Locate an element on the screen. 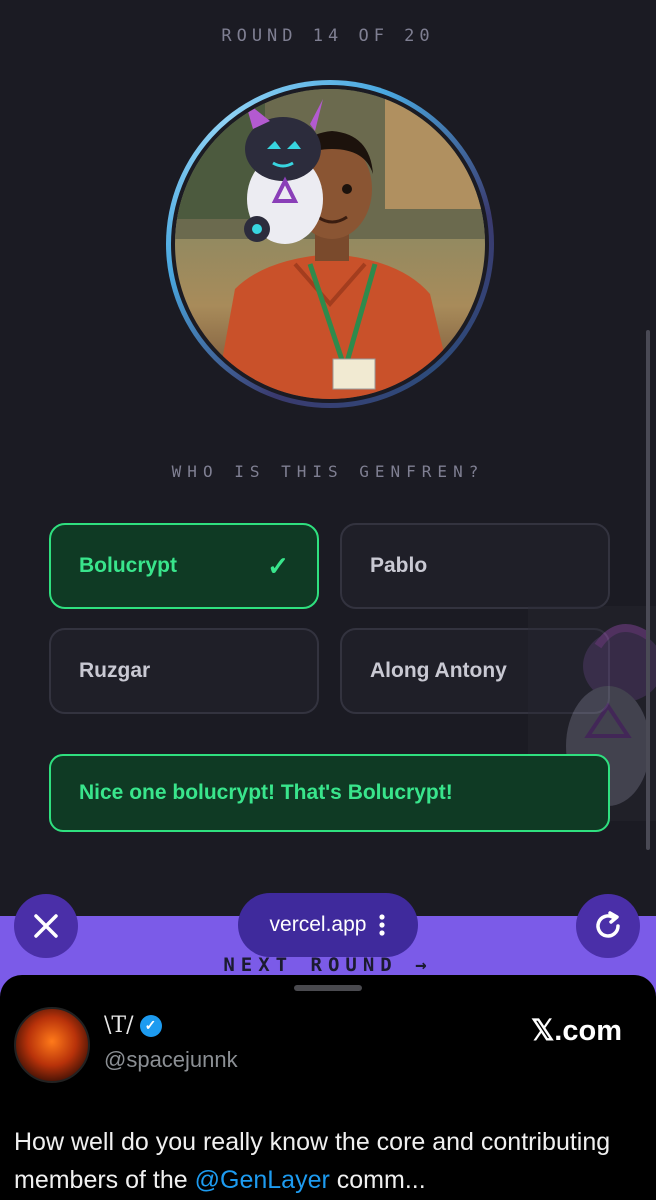 This screenshot has height=1200, width=656. avatar-portrait is located at coordinates (330, 244).